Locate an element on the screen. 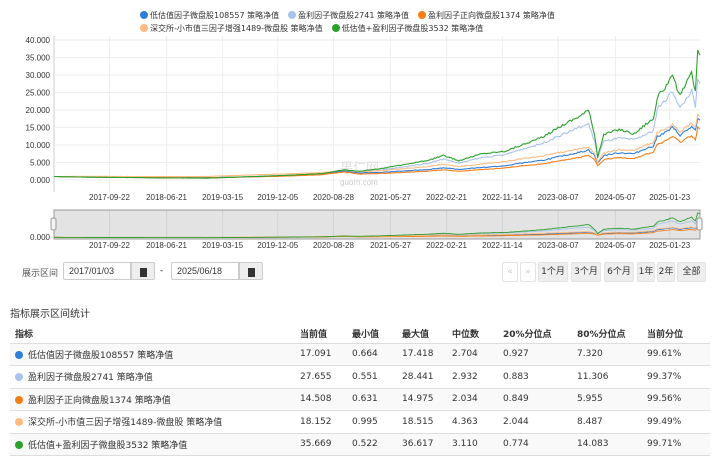  cell-text: 低估值+盈利因子微盘股3532 策略净值 is located at coordinates (108, 445).